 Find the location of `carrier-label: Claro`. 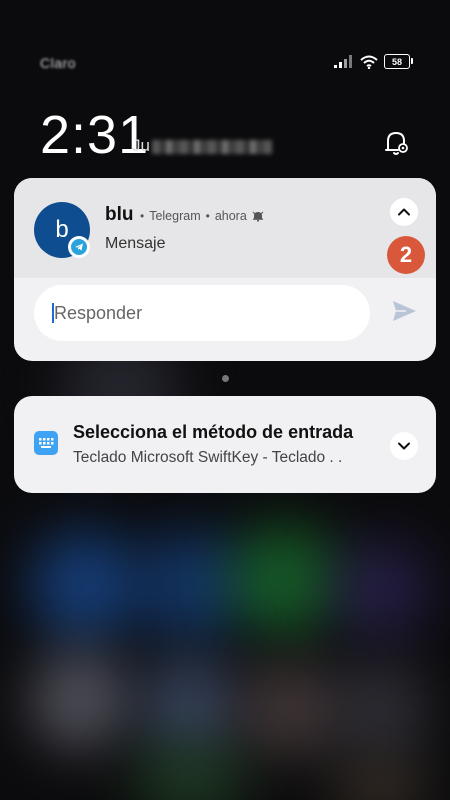

carrier-label: Claro is located at coordinates (58, 63).